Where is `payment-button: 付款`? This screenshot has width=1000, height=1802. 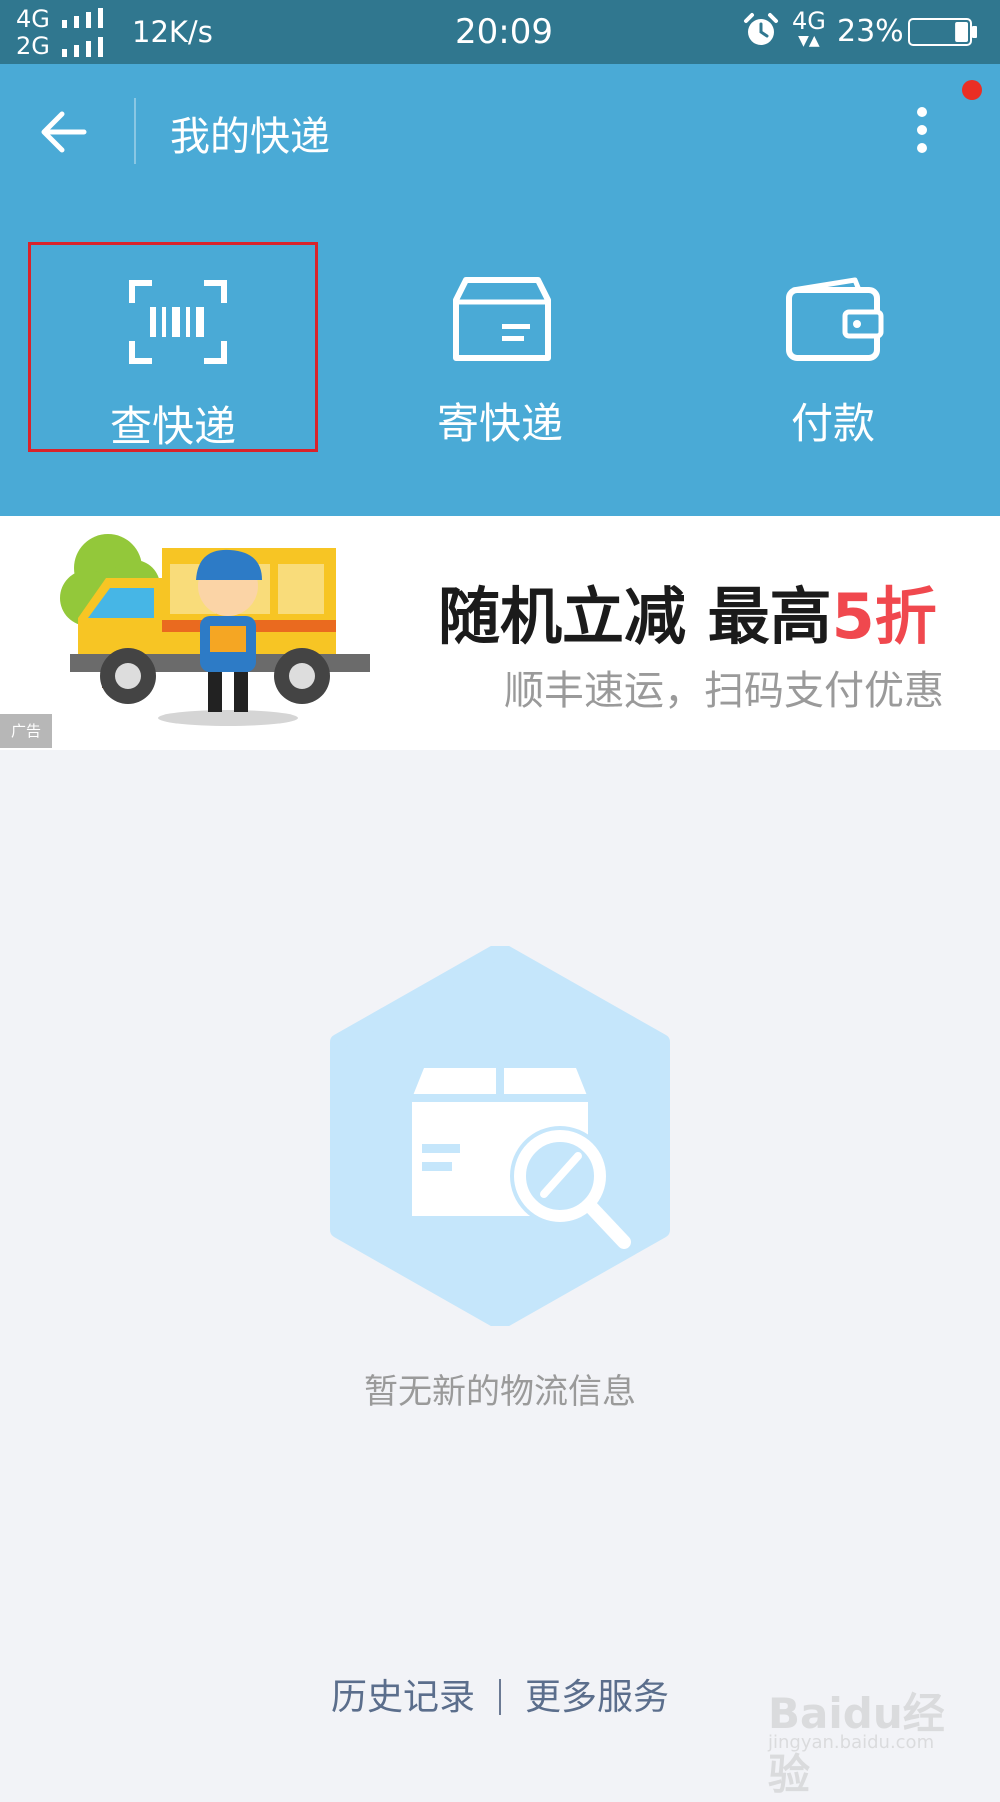
payment-button: 付款 is located at coordinates (833, 347).